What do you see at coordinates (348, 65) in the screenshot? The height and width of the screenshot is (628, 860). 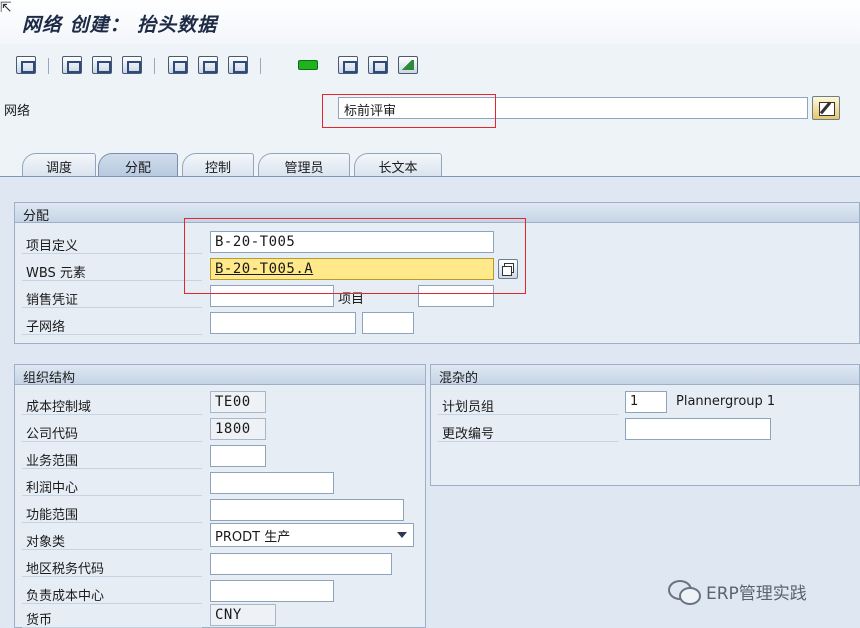 I see `document-icon` at bounding box center [348, 65].